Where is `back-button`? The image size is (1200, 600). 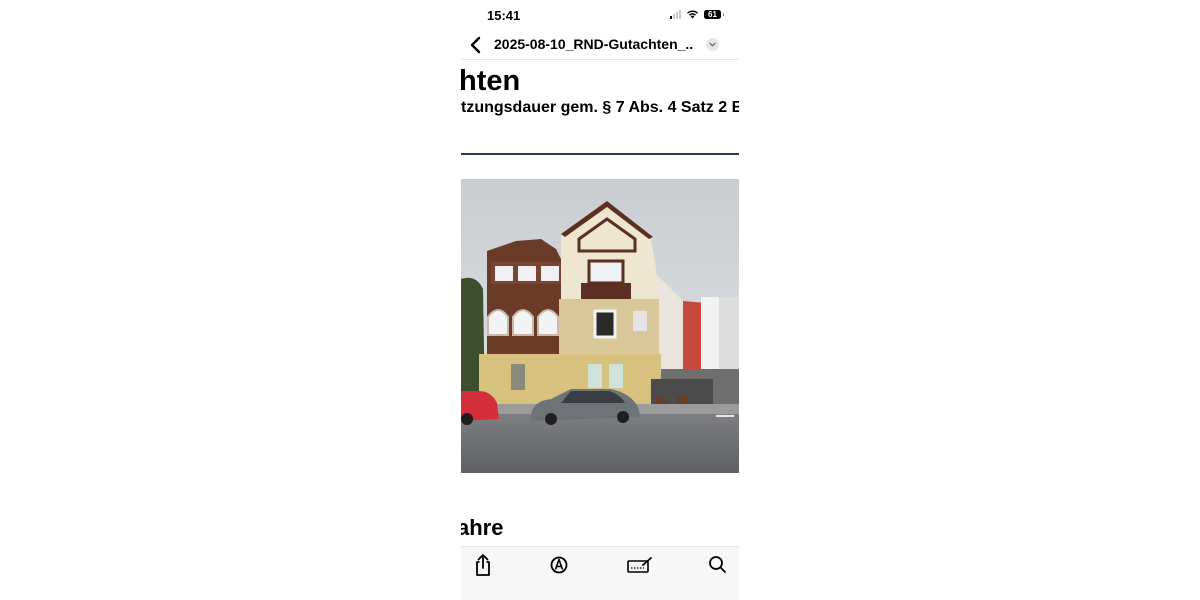 back-button is located at coordinates (477, 45).